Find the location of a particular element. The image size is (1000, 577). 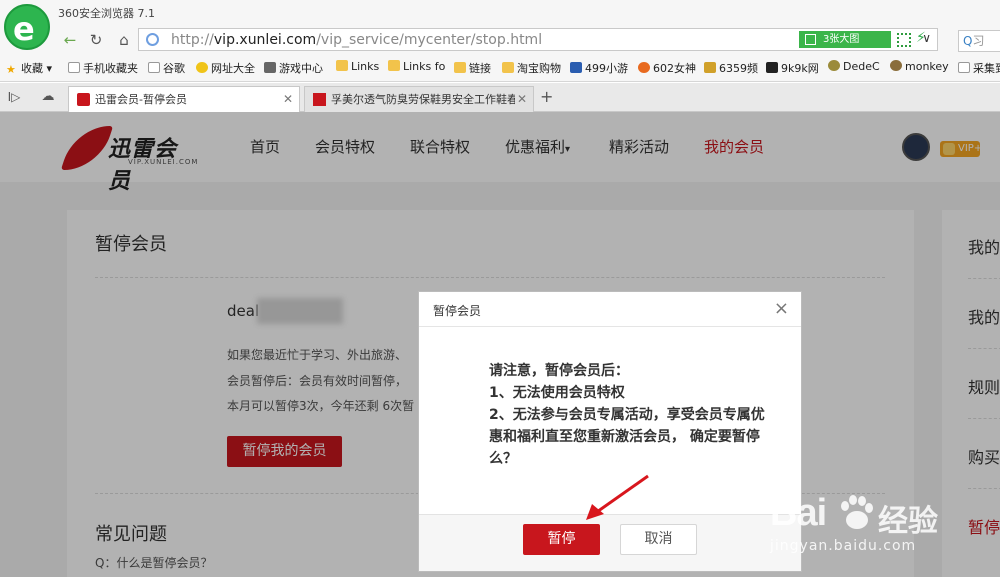

cloud-icon: ☁ is located at coordinates (48, 97).